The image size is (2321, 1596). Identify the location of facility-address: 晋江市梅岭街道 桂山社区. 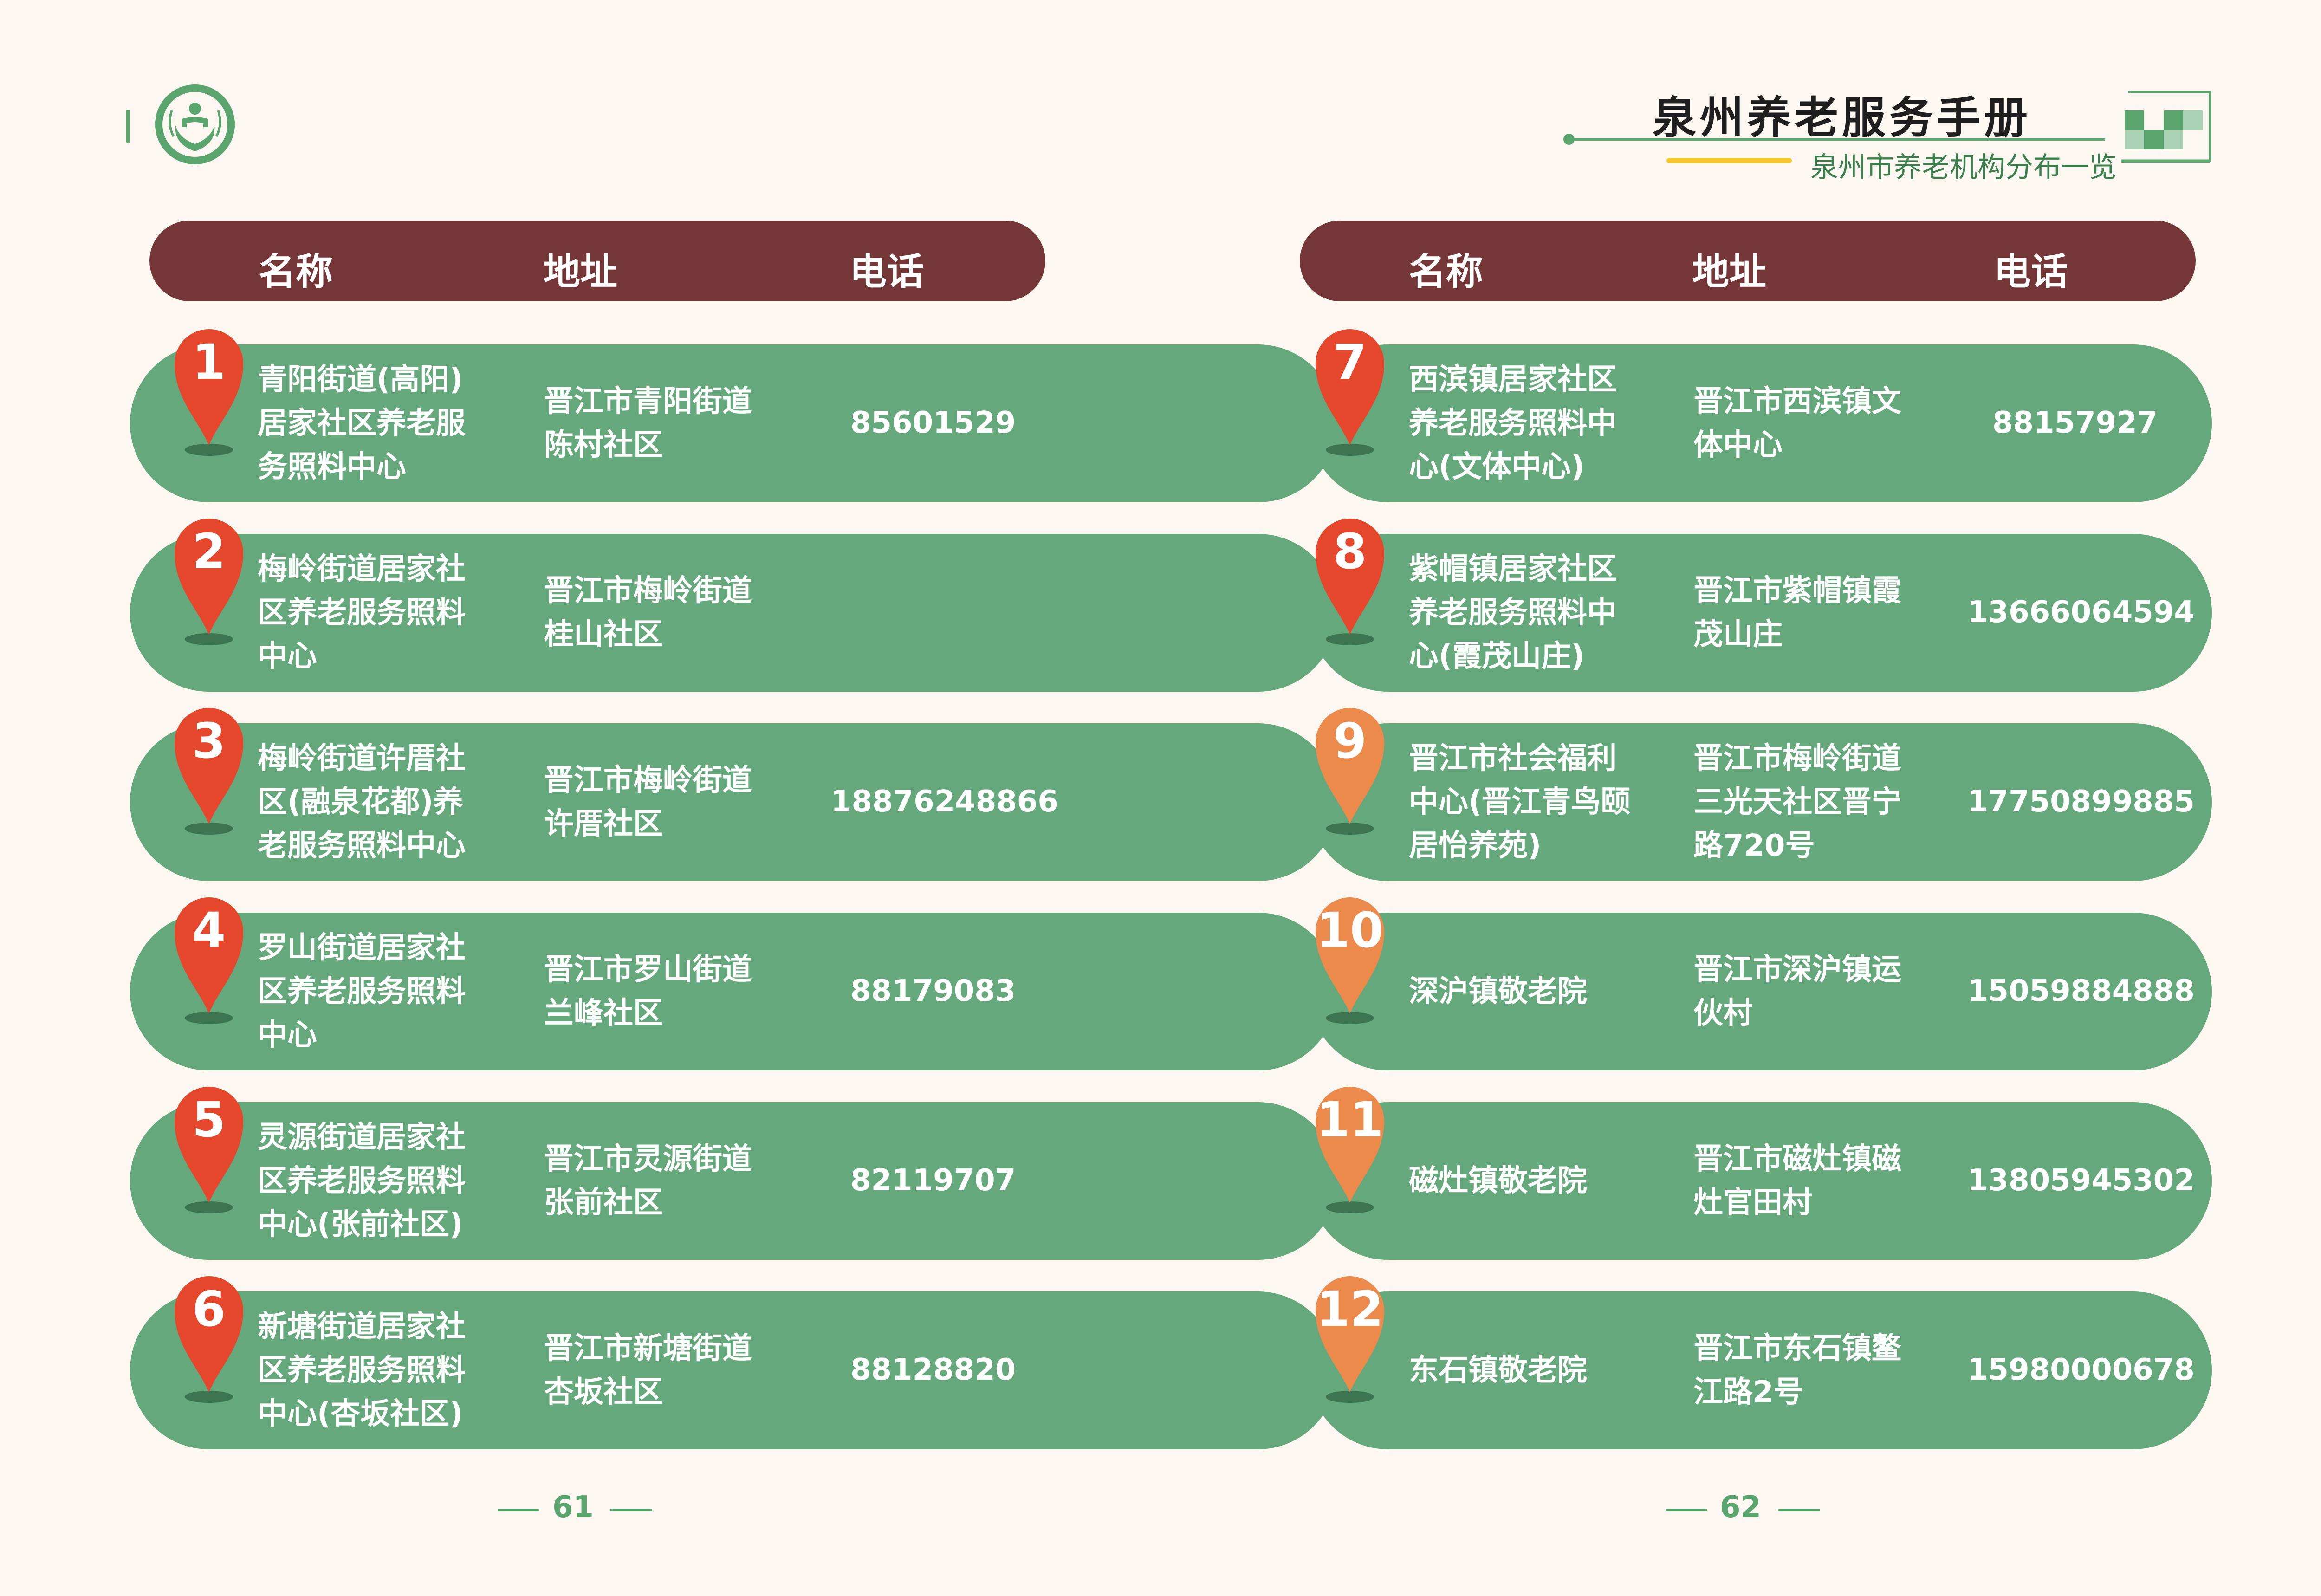
(648, 613).